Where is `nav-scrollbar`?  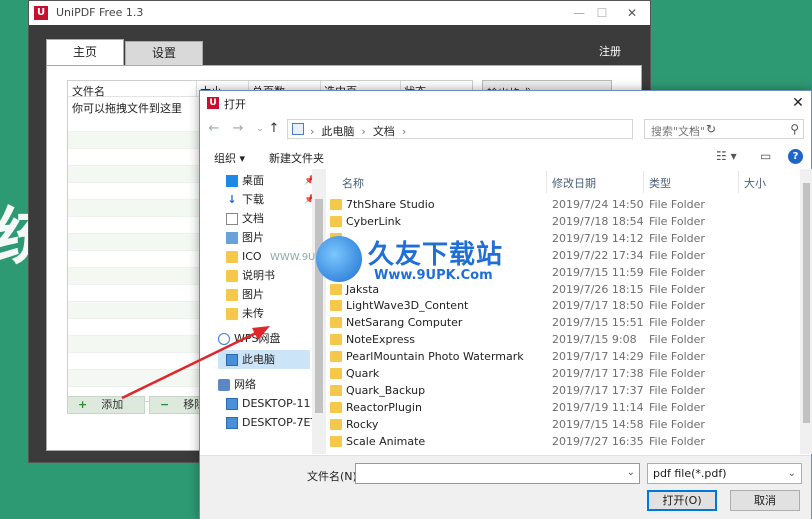 nav-scrollbar is located at coordinates (319, 311).